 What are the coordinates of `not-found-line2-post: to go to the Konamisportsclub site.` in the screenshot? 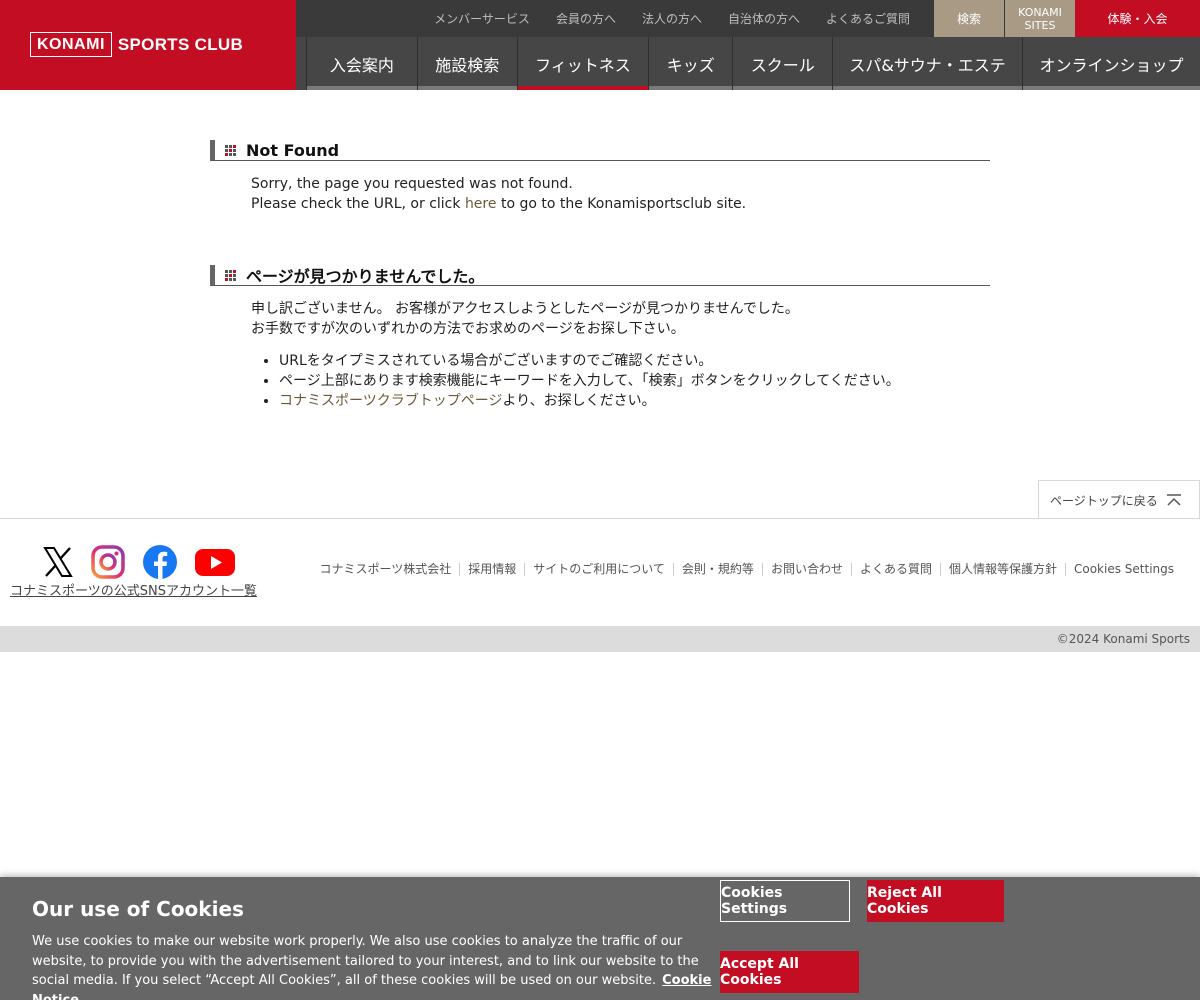 It's located at (621, 204).